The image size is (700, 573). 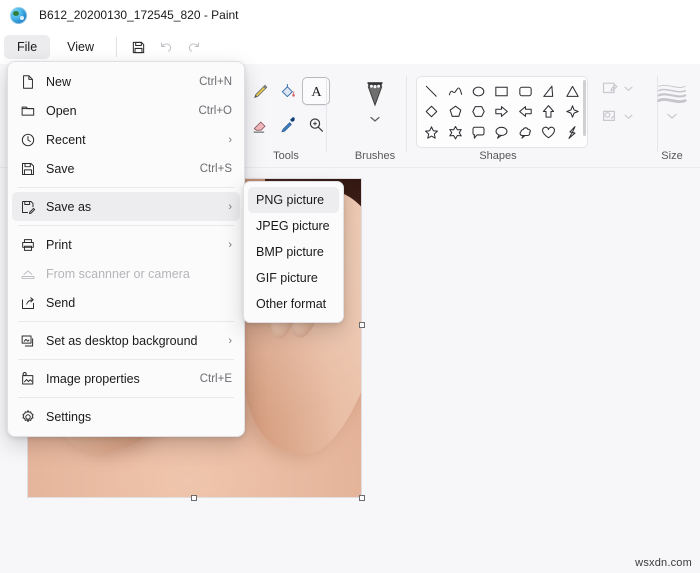 I want to click on brushes-button, so click(x=375, y=105).